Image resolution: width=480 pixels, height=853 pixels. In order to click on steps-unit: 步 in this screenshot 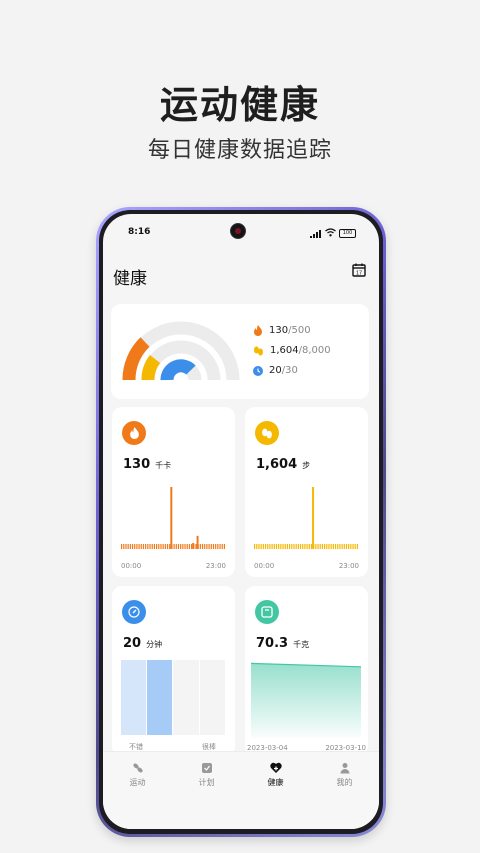, I will do `click(306, 465)`.